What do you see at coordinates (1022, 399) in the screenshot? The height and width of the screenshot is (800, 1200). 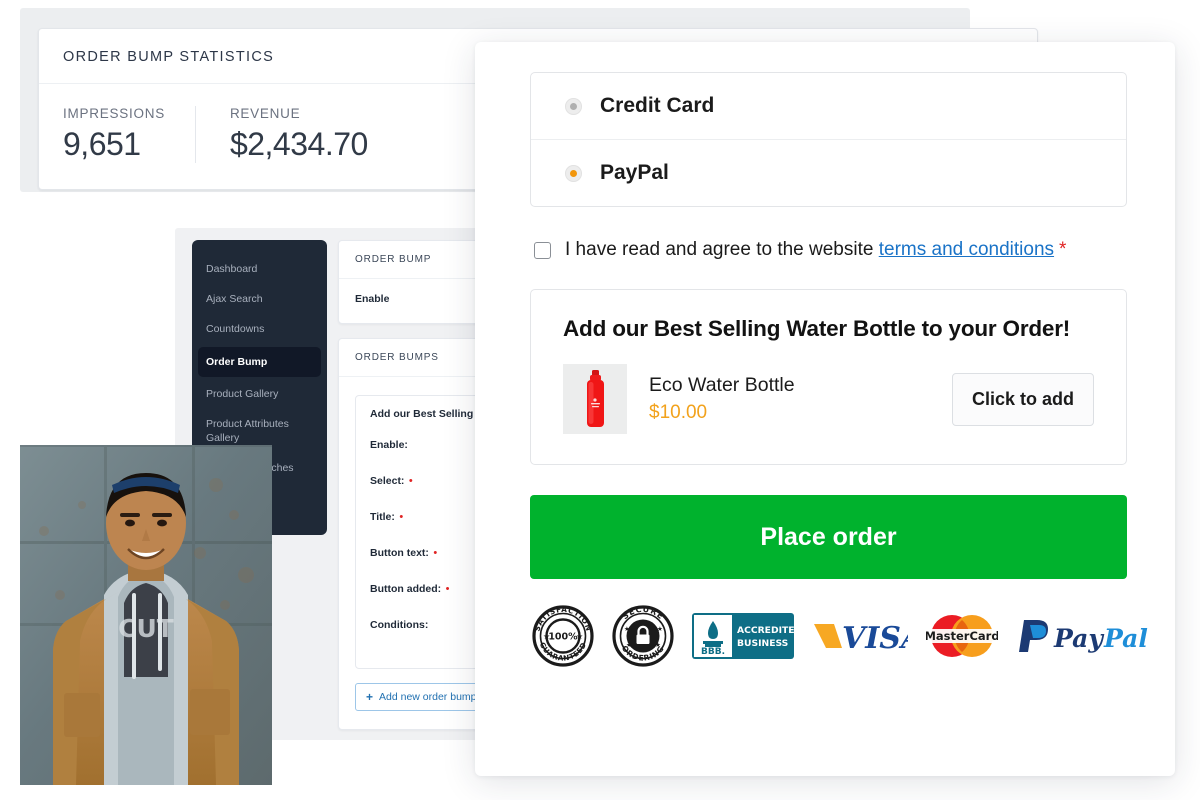 I see `click-to-add-button: Click to add` at bounding box center [1022, 399].